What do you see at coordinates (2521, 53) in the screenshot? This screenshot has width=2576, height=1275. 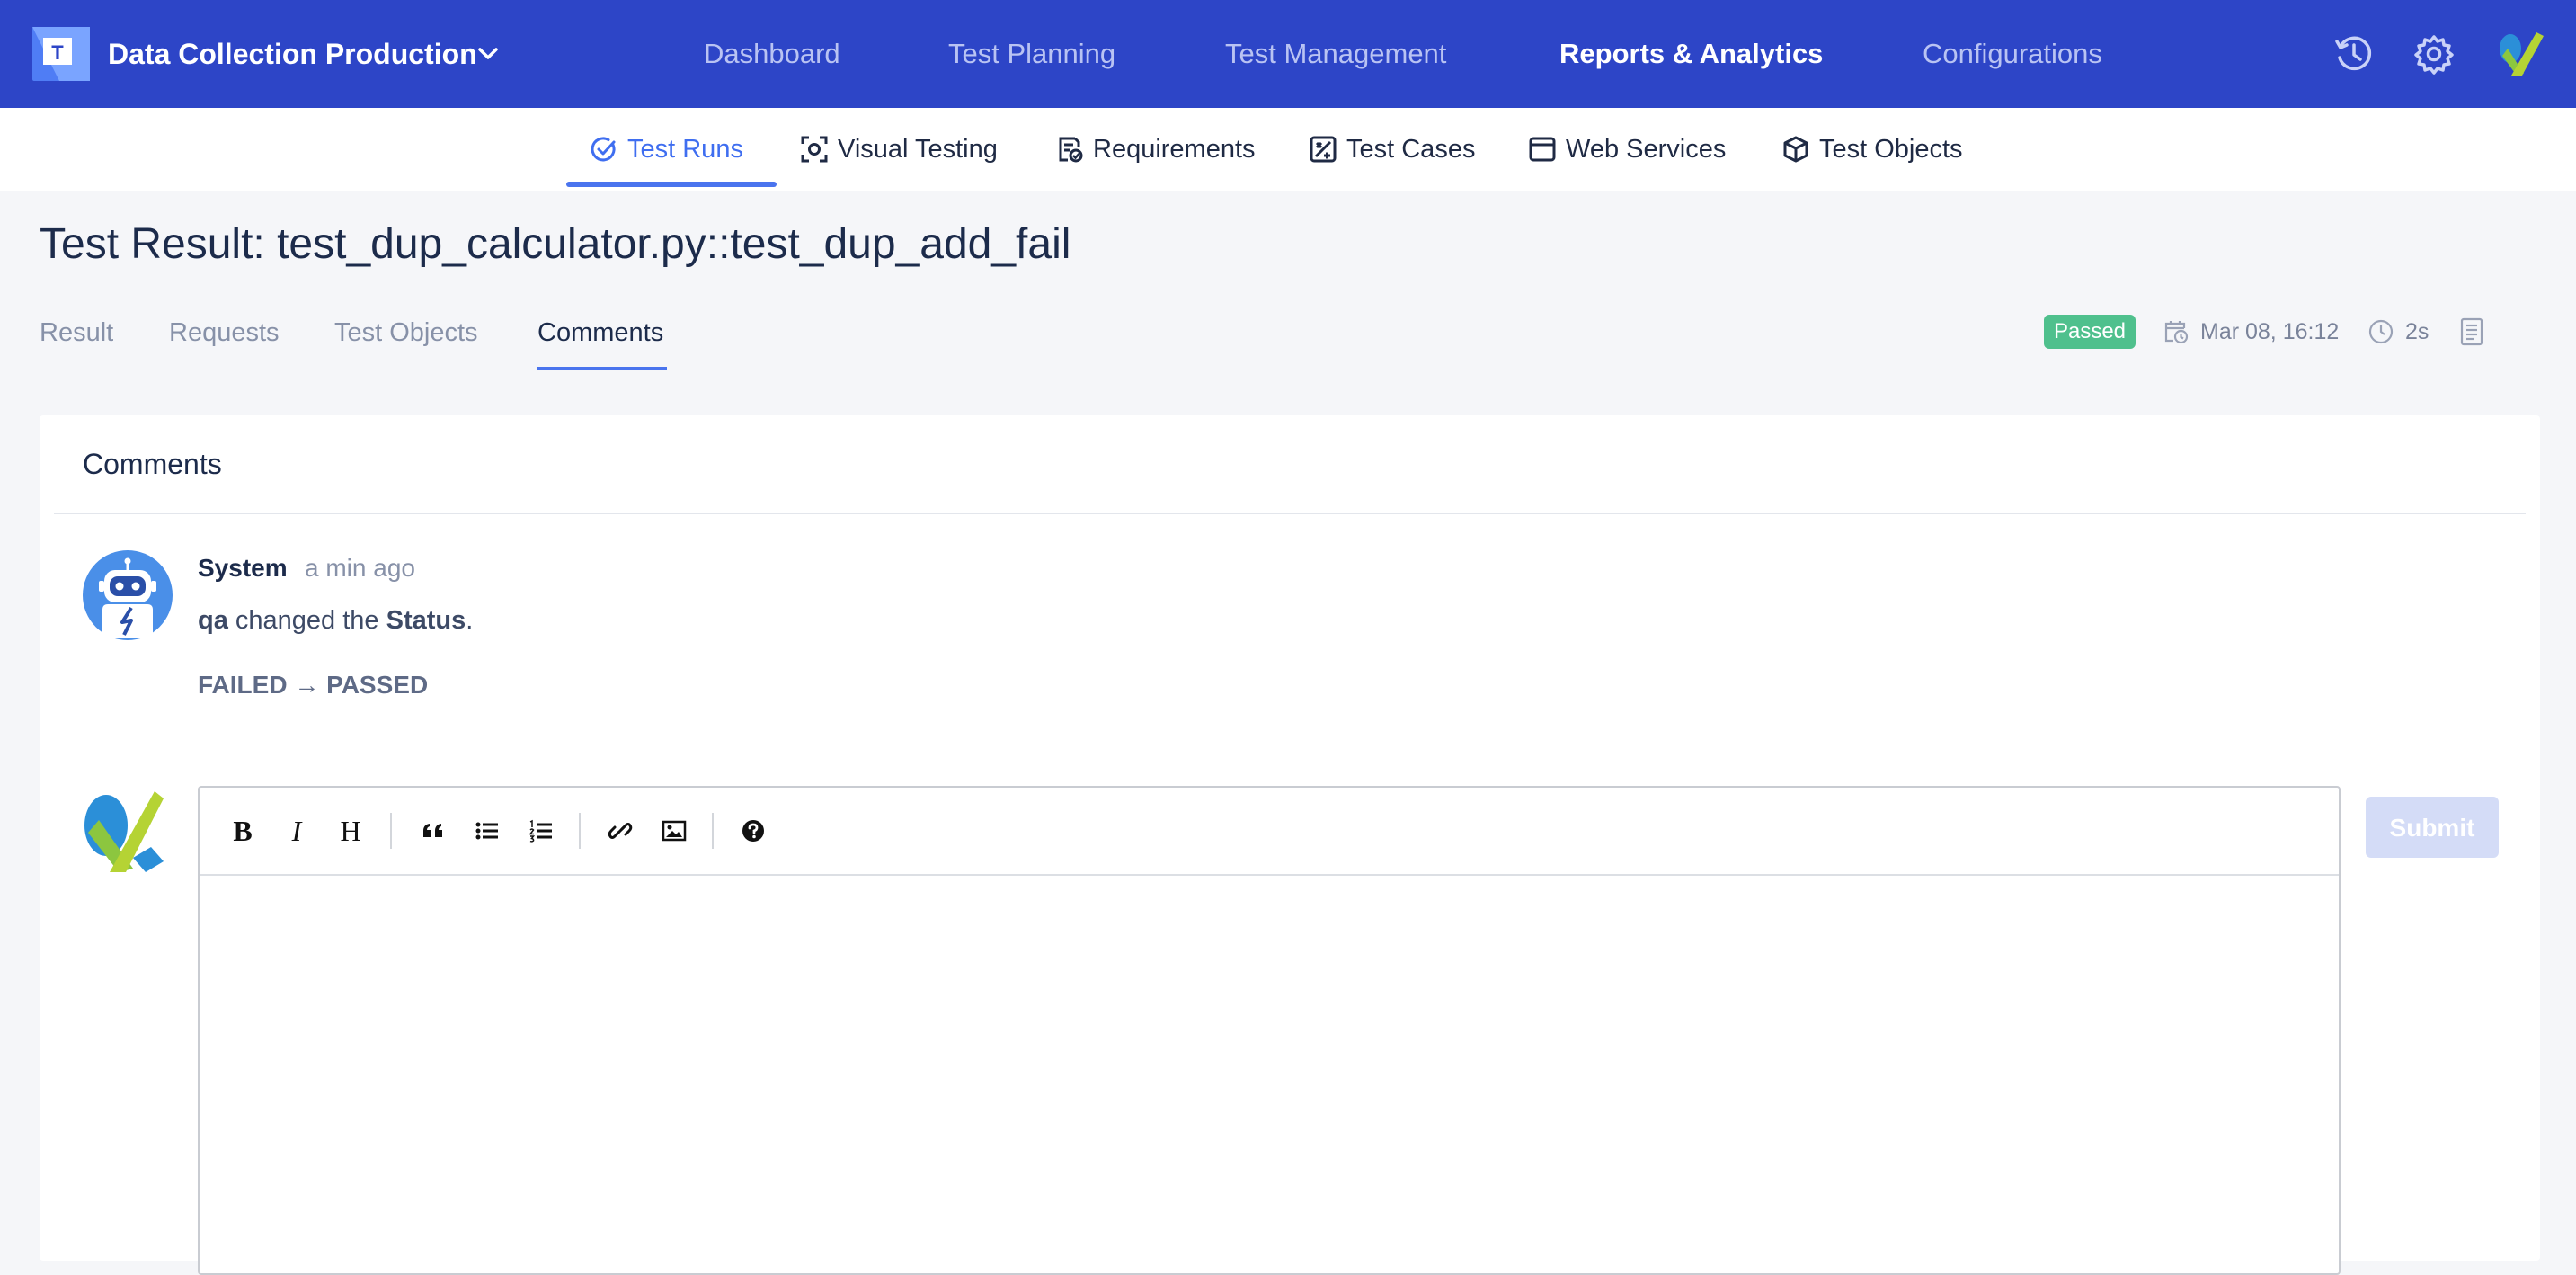 I see `user-avatar-icon` at bounding box center [2521, 53].